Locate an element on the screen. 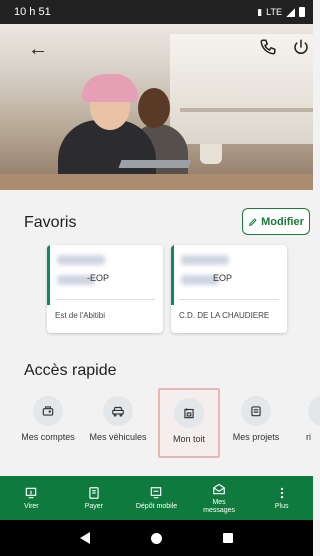  system-home-icon is located at coordinates (156, 538).